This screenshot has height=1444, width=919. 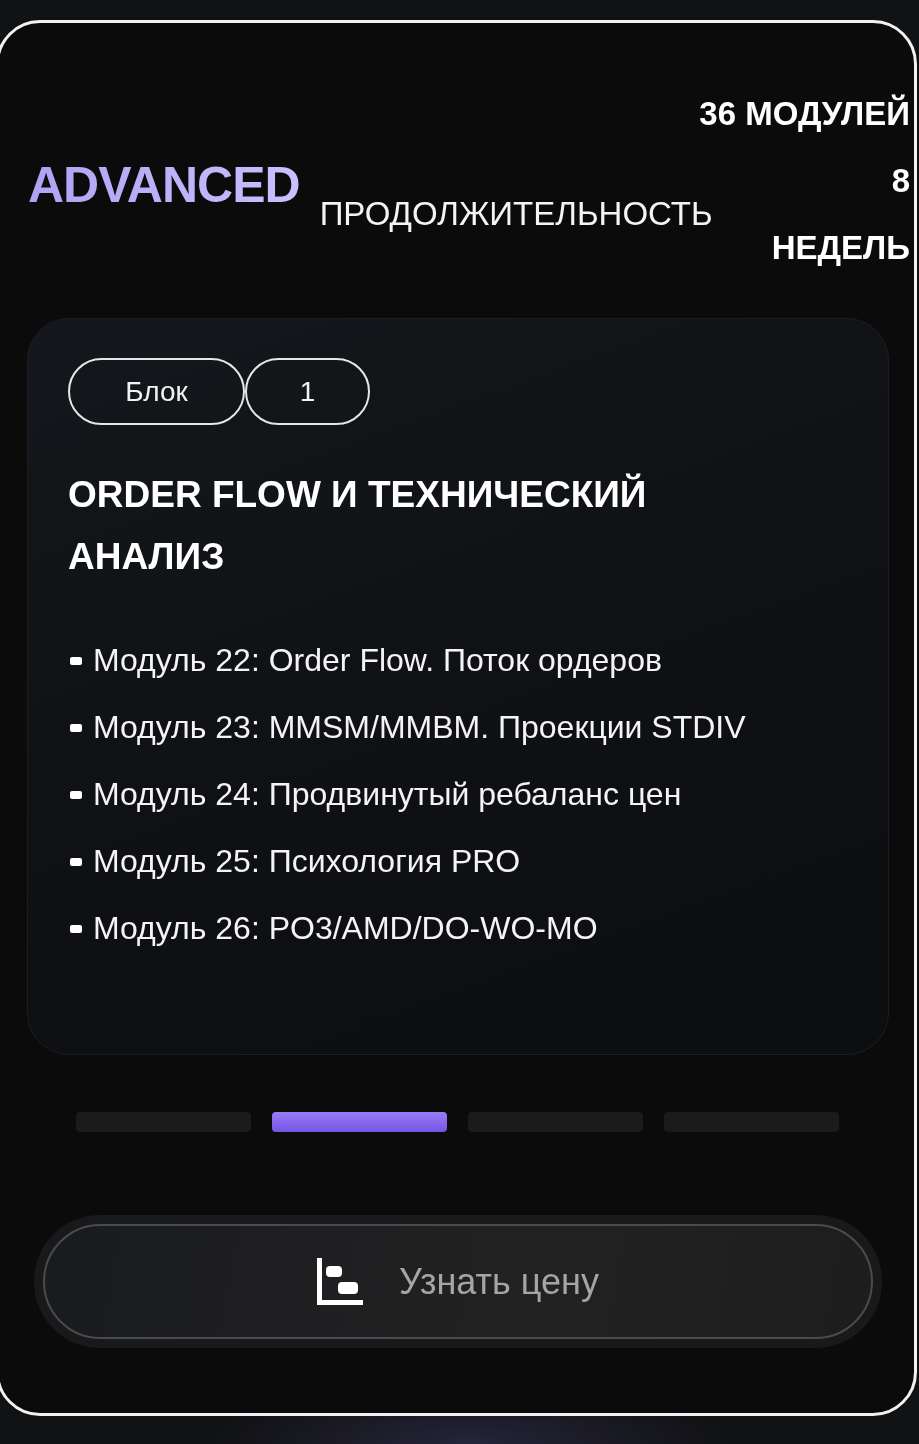 I want to click on duration-unit: НЕДЕЛЬ, so click(x=840, y=248).